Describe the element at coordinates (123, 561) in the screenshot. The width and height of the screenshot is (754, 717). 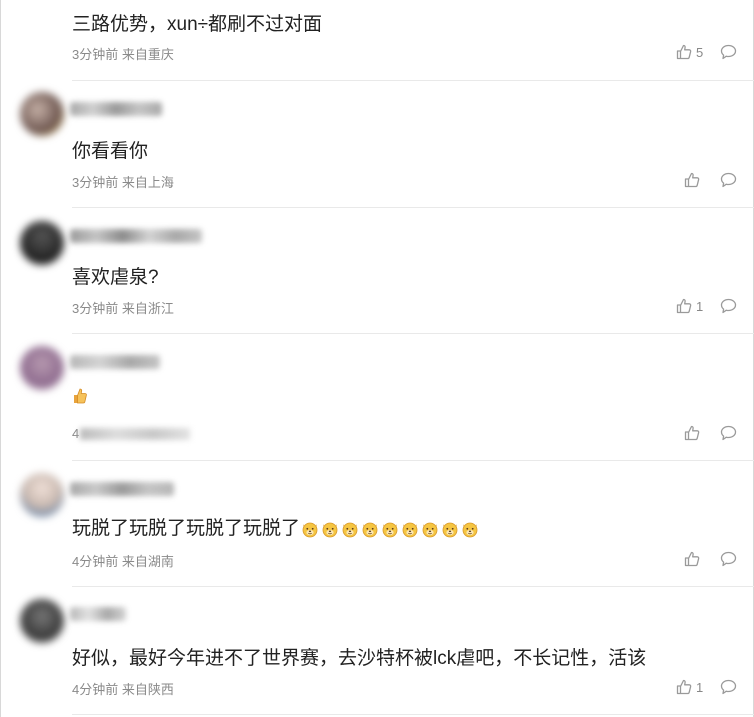
I see `comment-meta: 4分钟前 来自湖南` at that location.